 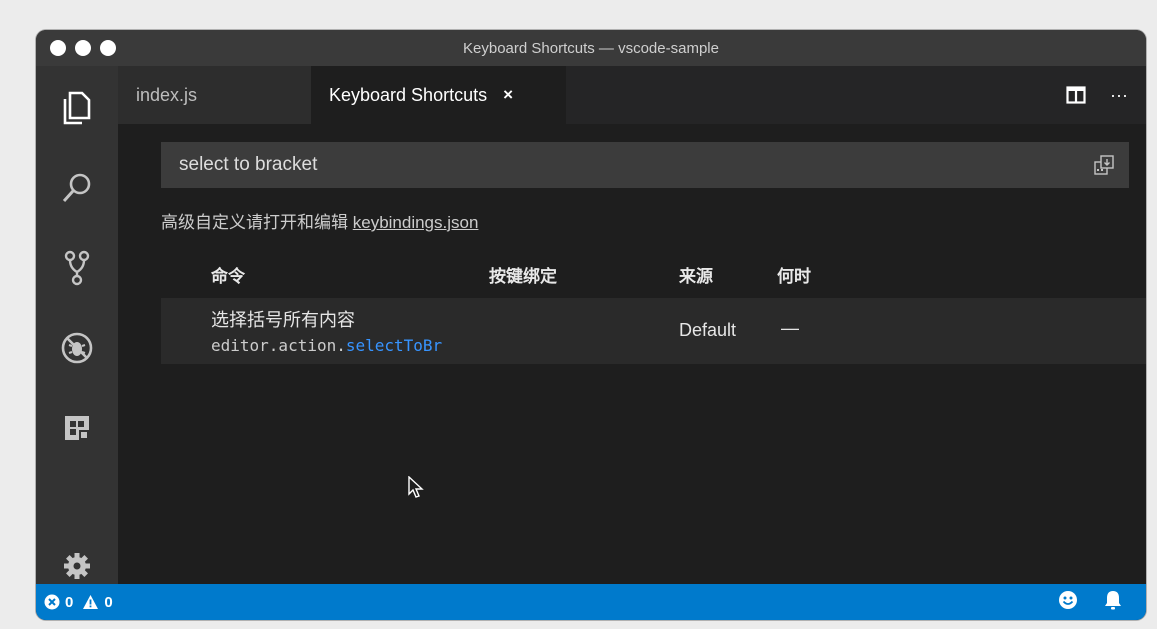 What do you see at coordinates (1102, 602) in the screenshot?
I see `status-bar-right` at bounding box center [1102, 602].